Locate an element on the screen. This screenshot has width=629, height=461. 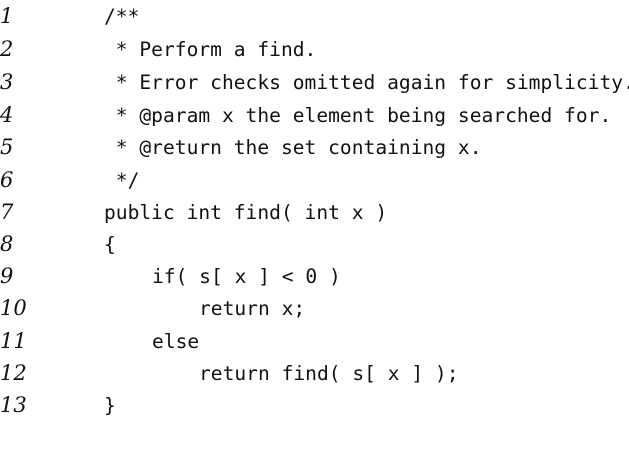
line-text: } is located at coordinates (110, 405).